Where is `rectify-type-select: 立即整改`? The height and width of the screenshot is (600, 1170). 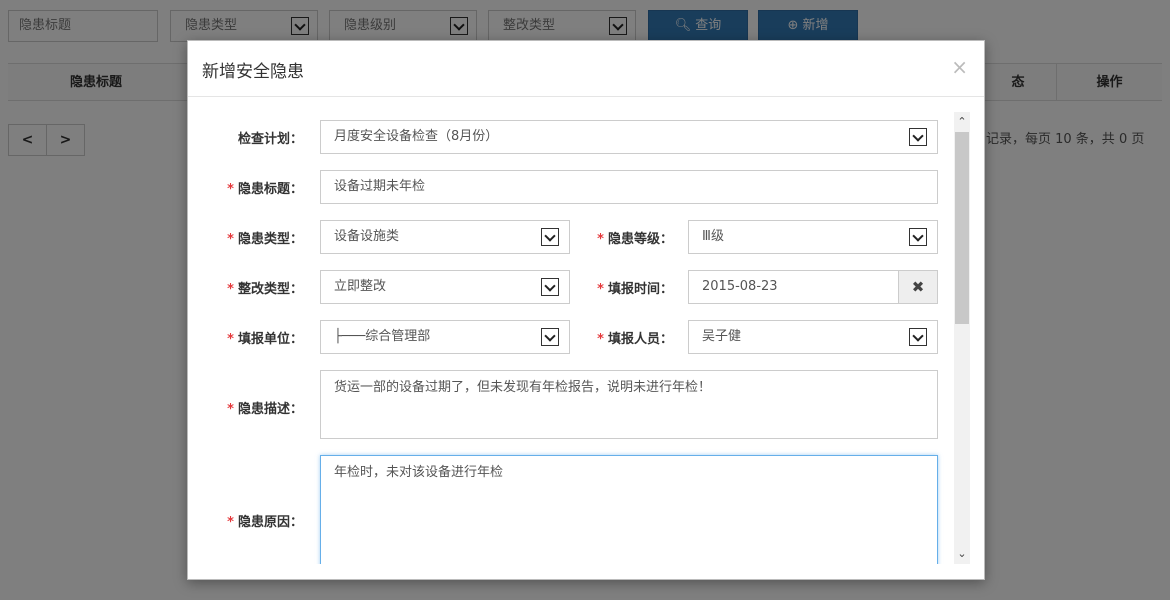 rectify-type-select: 立即整改 is located at coordinates (445, 287).